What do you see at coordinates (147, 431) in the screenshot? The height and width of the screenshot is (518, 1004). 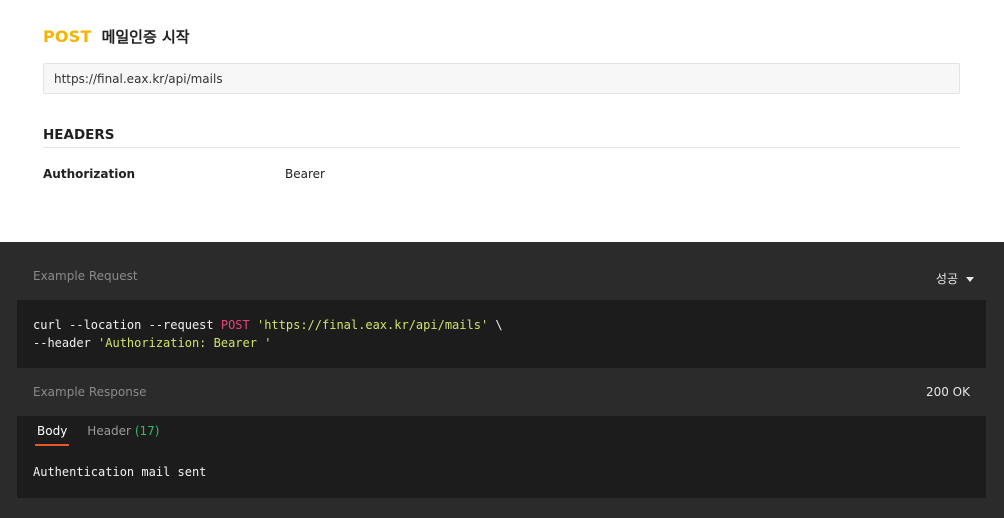 I see `tab-header-count: (17)` at bounding box center [147, 431].